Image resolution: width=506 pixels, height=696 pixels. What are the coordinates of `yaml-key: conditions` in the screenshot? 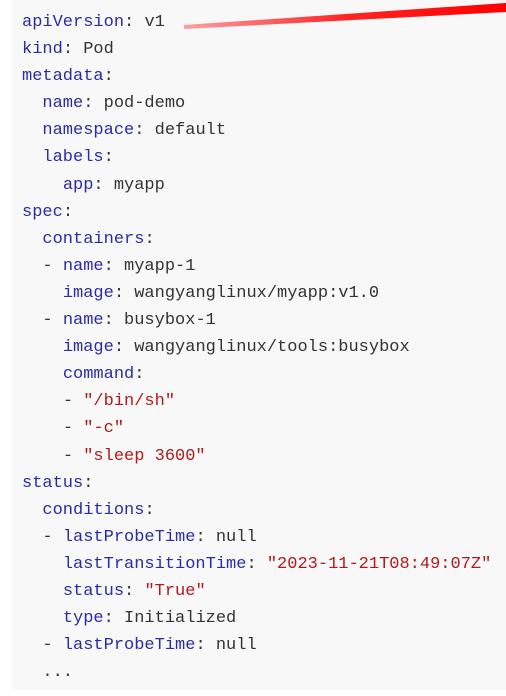 It's located at (93, 510).